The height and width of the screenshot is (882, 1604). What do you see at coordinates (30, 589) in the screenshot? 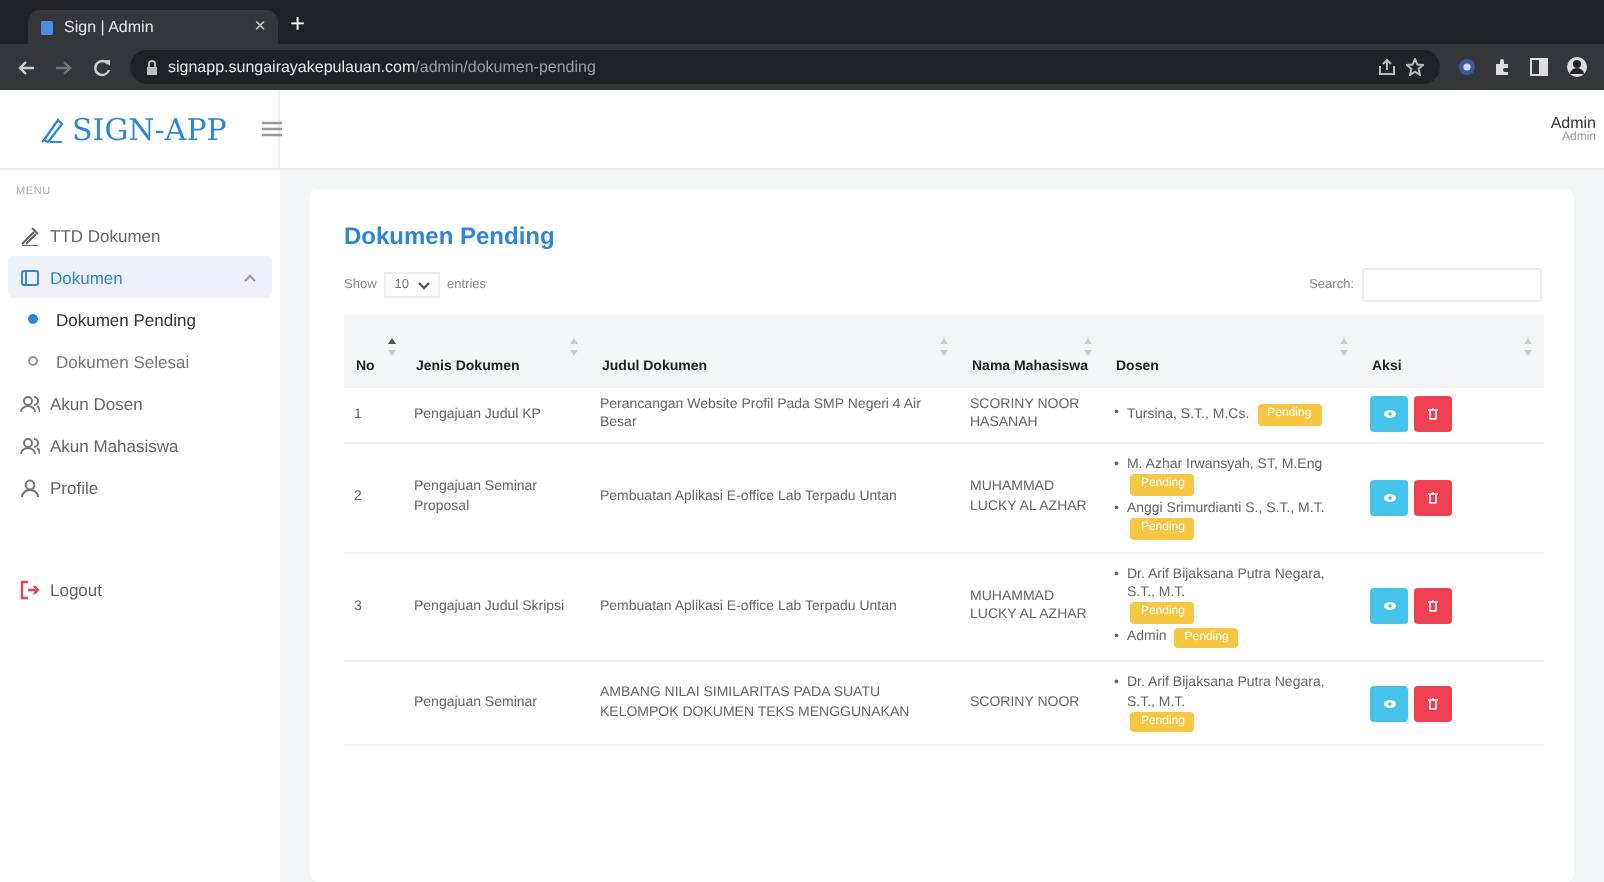
I see `logout-icon` at bounding box center [30, 589].